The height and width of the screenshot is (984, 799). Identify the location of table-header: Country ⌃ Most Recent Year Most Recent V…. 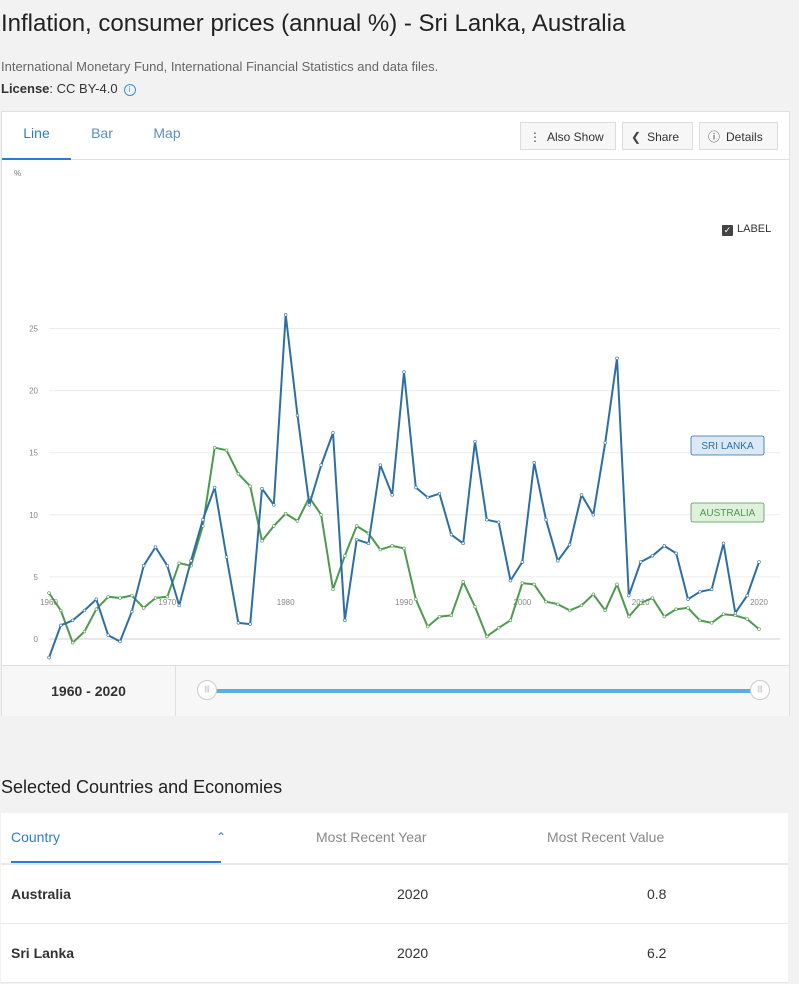
(394, 839).